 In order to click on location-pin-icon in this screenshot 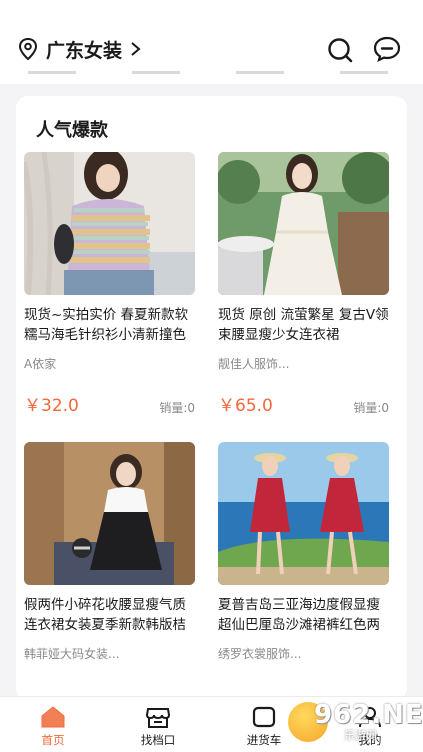, I will do `click(28, 49)`.